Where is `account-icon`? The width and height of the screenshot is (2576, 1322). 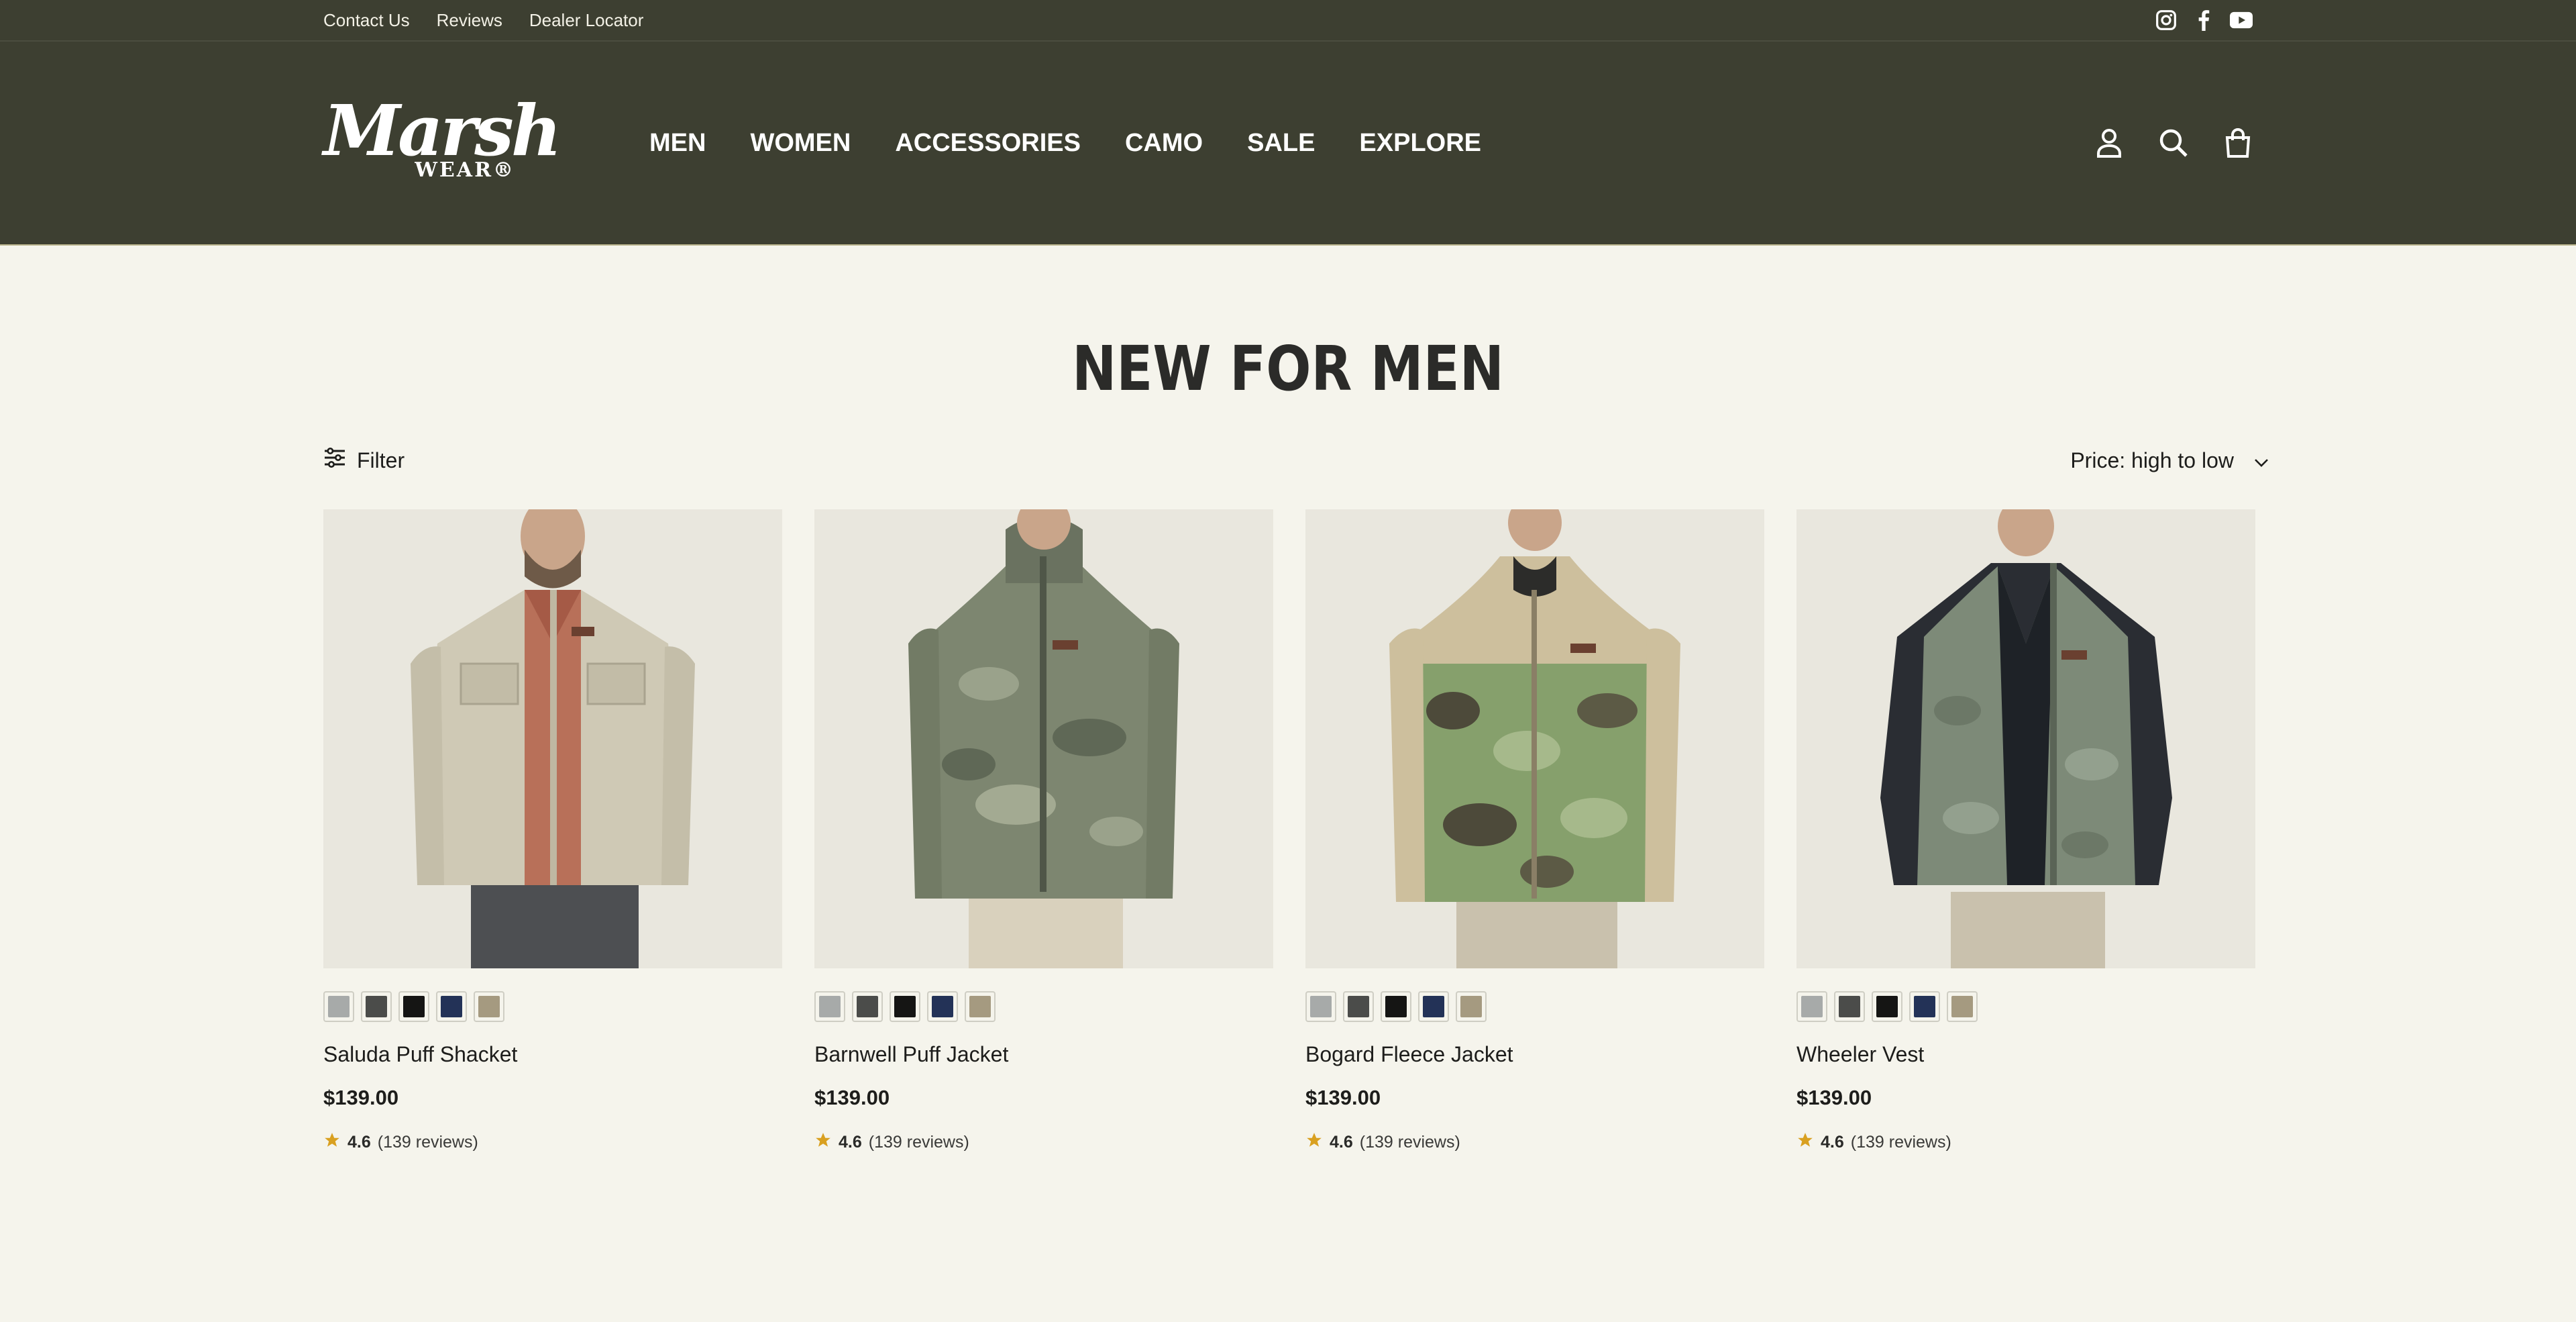
account-icon is located at coordinates (2109, 143).